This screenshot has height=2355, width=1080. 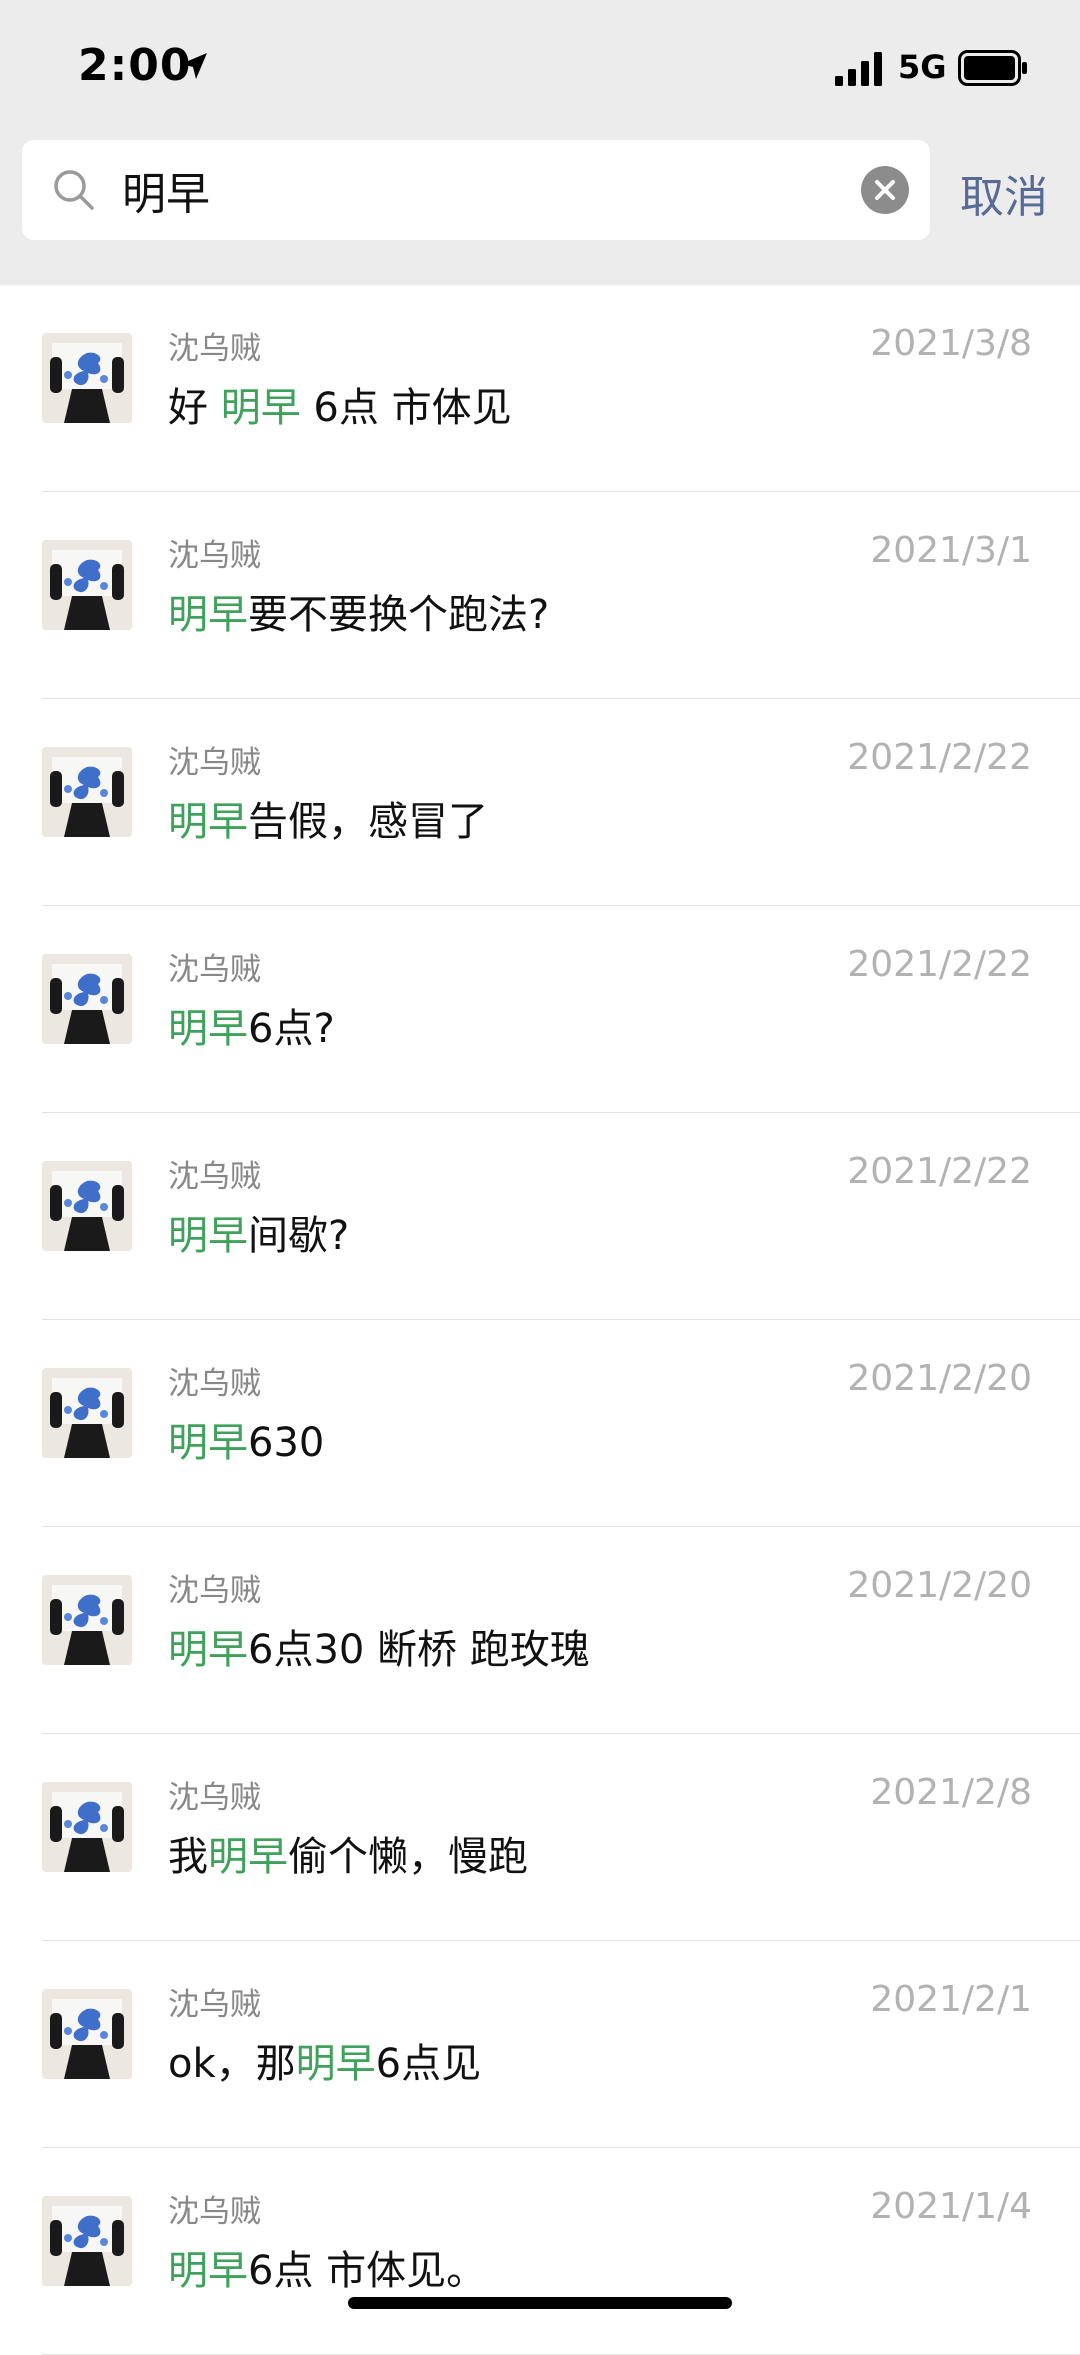 I want to click on message-date: 2021/1/4, so click(x=951, y=2206).